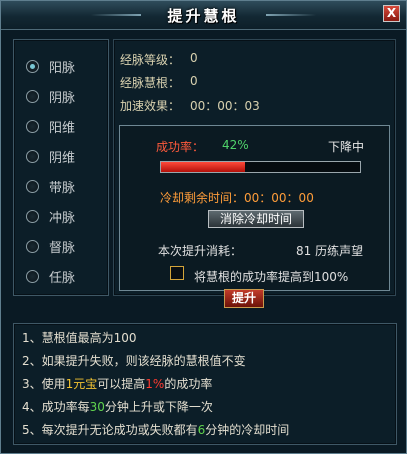 The width and height of the screenshot is (407, 454). I want to click on tip-4-text-c: 分钟上升或下降一次, so click(158, 407).